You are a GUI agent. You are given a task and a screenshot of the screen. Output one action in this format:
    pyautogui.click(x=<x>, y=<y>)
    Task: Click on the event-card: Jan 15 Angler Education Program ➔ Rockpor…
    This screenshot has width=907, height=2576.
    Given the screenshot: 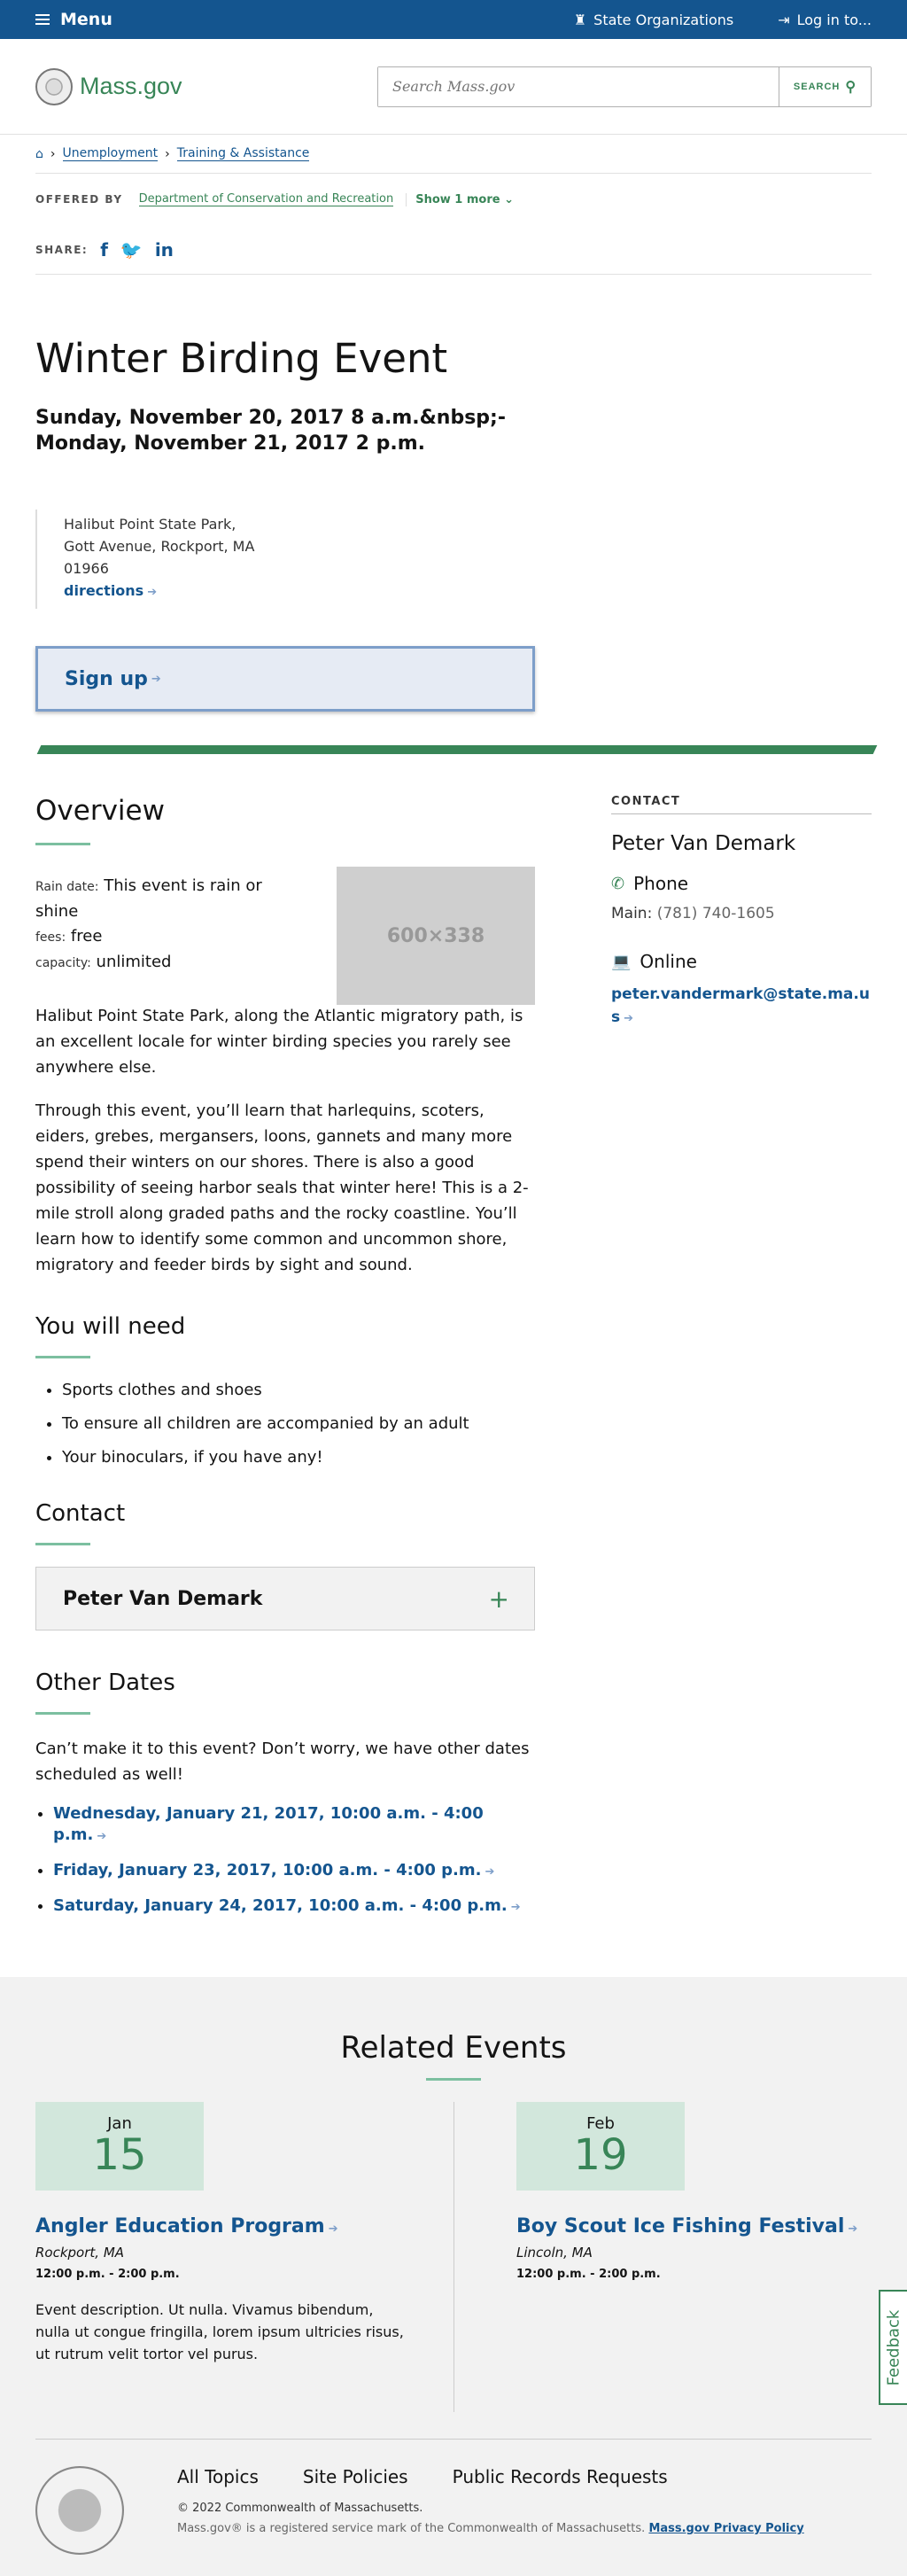 What is the action you would take?
    pyautogui.click(x=244, y=2257)
    